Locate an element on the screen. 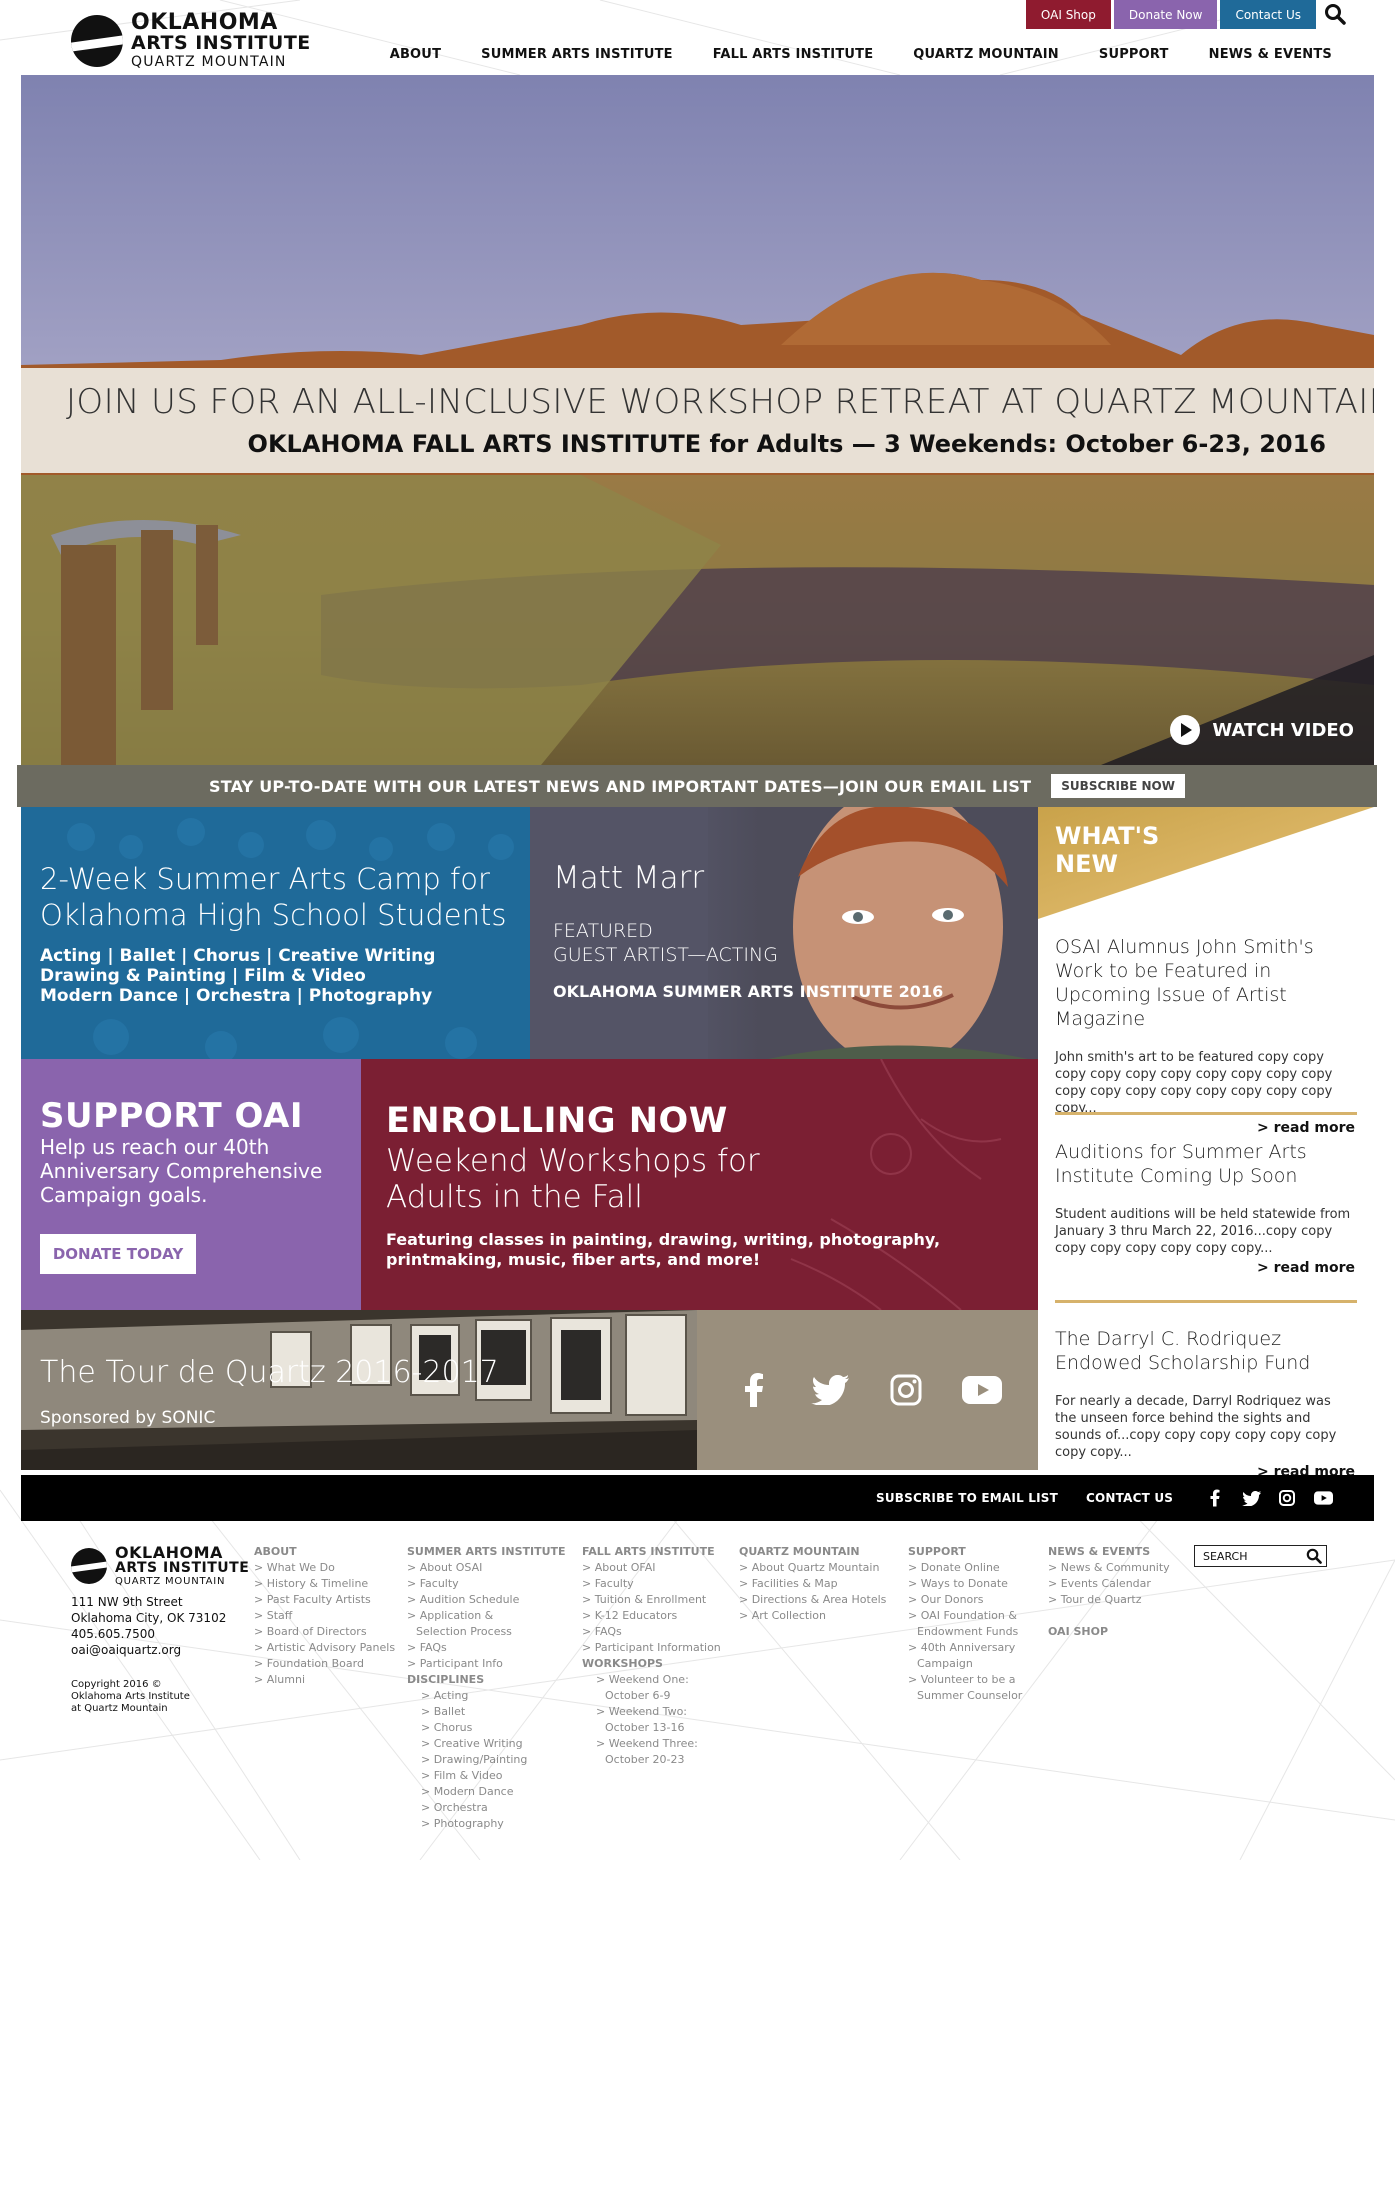  news-divider is located at coordinates (1206, 1301).